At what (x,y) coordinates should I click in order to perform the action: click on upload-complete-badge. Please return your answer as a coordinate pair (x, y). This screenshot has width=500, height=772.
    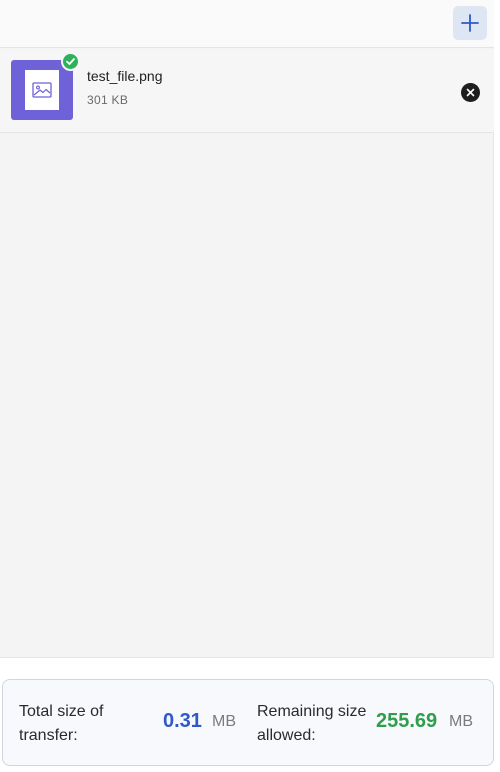
    Looking at the image, I should click on (70, 61).